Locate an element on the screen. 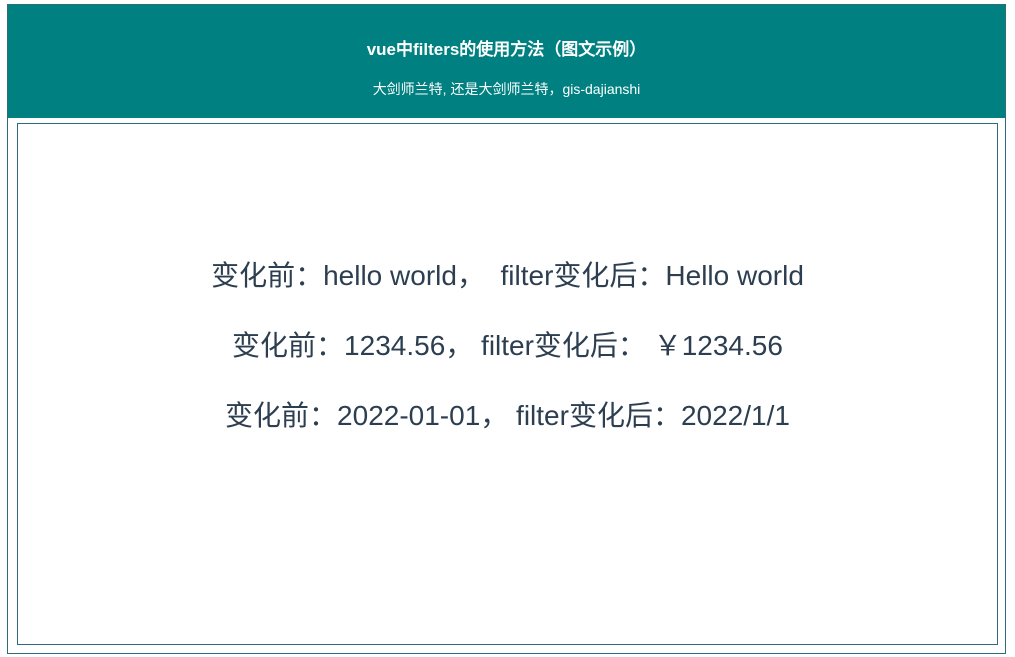  capitalize-filter-row: 变化前：hello world， filter变化后：Hello world is located at coordinates (507, 275).